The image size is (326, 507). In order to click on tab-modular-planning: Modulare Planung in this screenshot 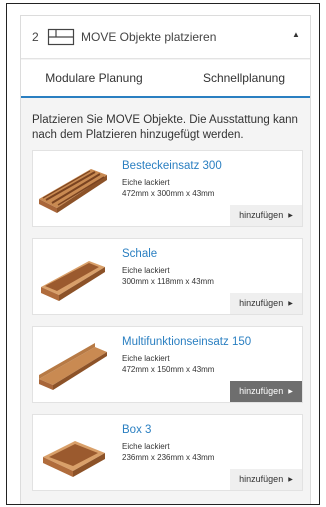, I will do `click(94, 78)`.